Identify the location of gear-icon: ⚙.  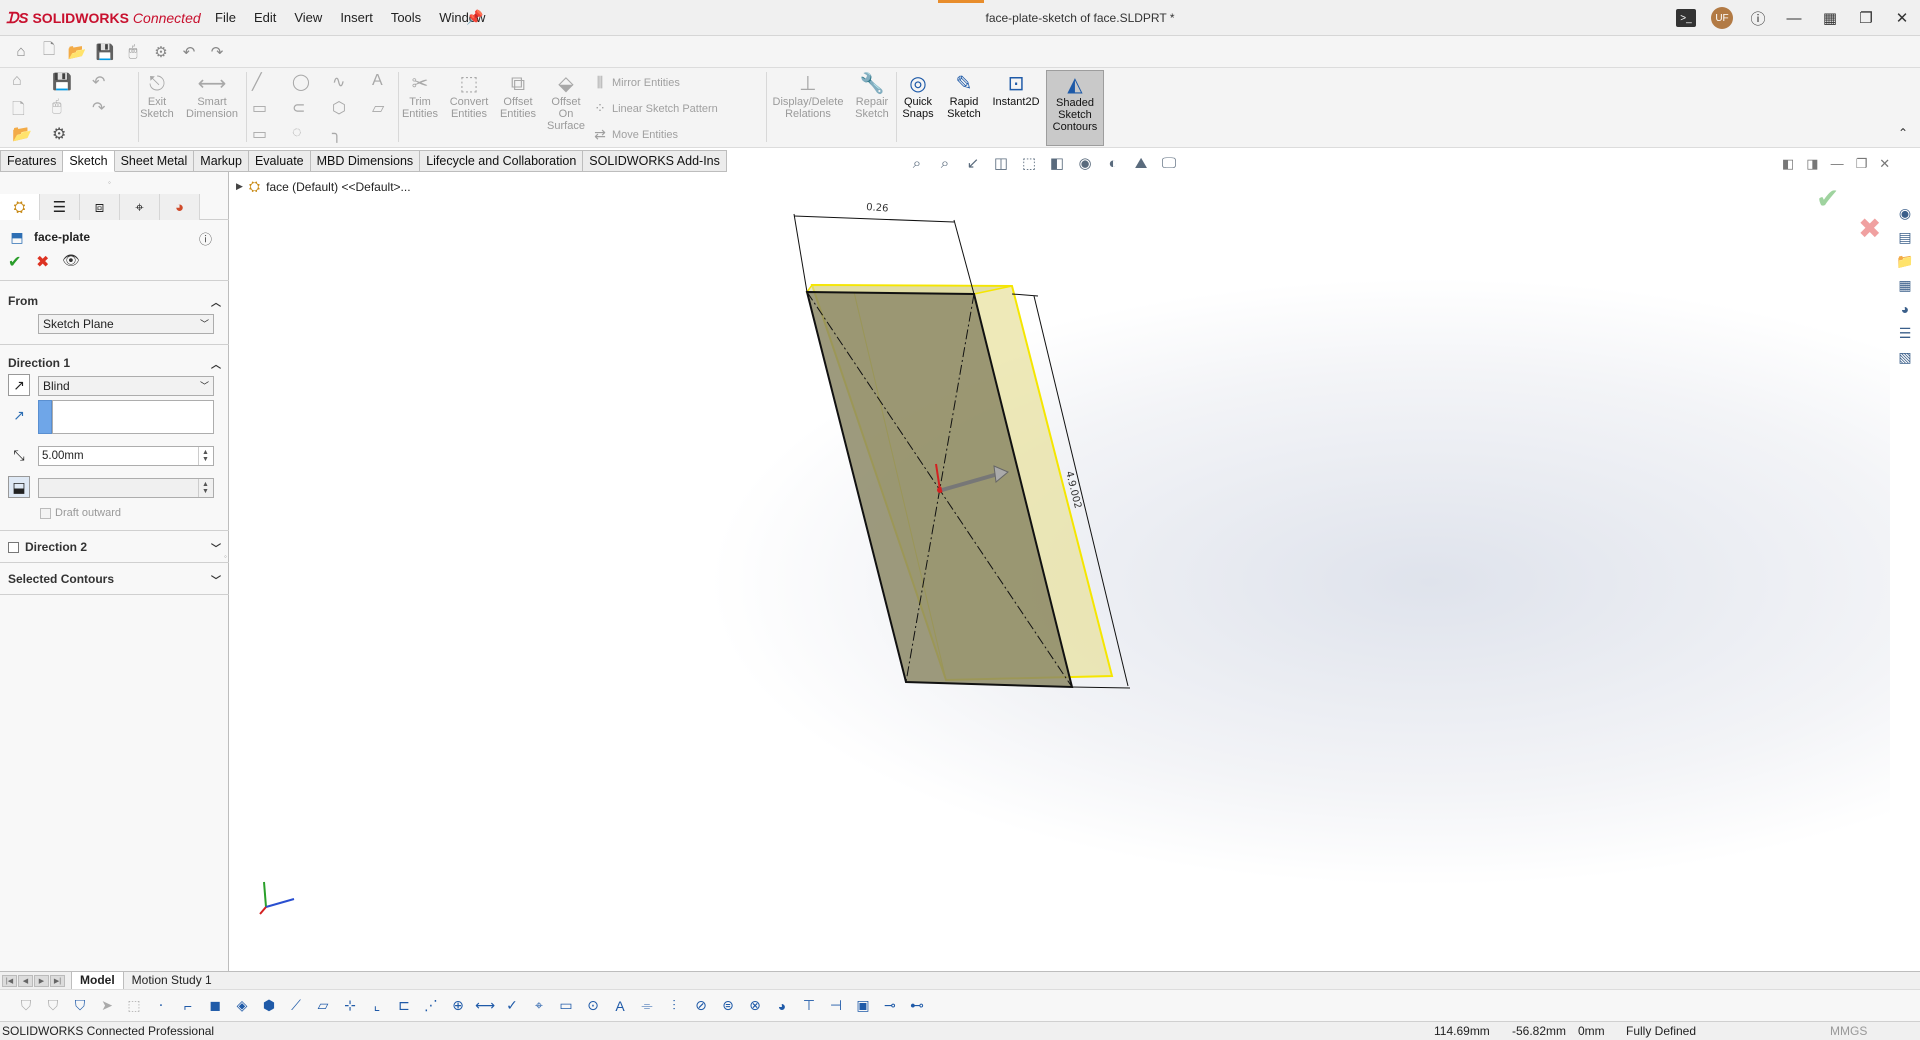
(59, 134).